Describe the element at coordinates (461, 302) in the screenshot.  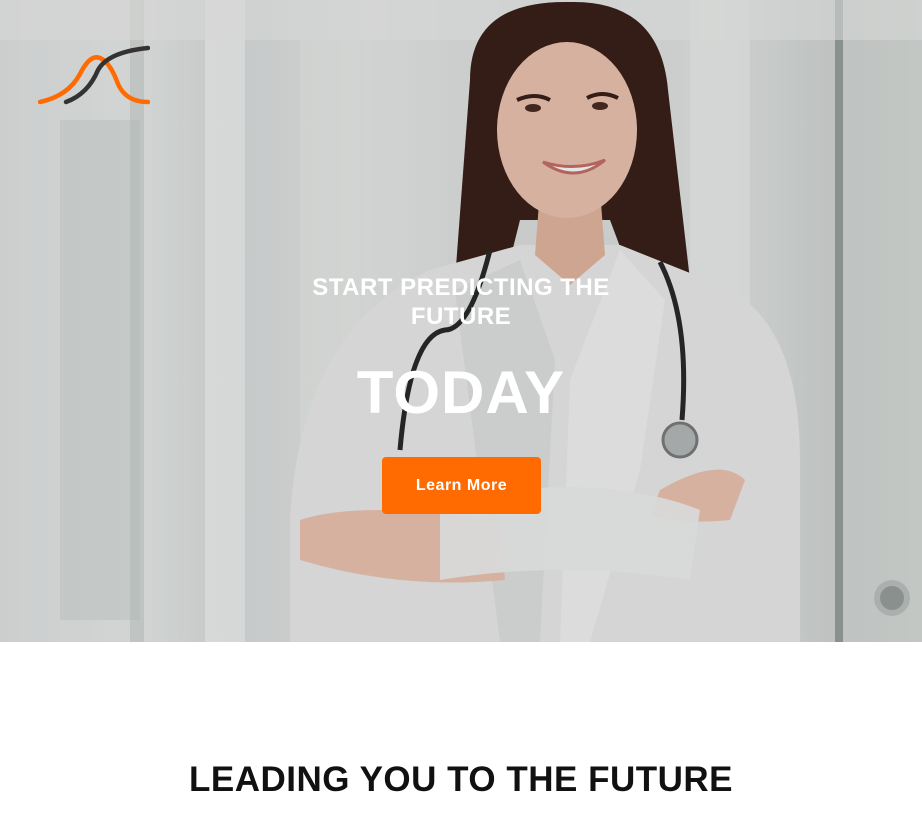
I see `hero-subtitle: START PREDICTING THE FUTURE` at that location.